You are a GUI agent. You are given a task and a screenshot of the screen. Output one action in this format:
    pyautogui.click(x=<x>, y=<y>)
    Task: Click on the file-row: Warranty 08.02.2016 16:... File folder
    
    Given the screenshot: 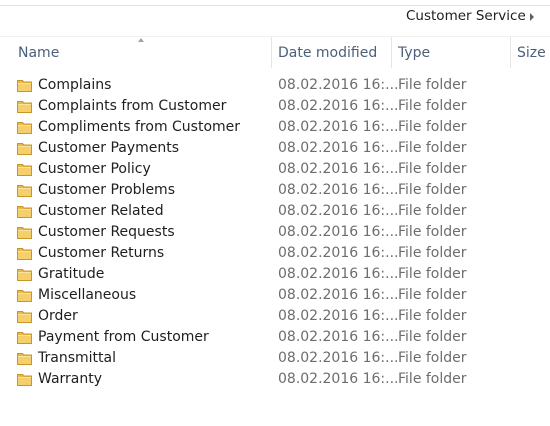 What is the action you would take?
    pyautogui.click(x=275, y=379)
    